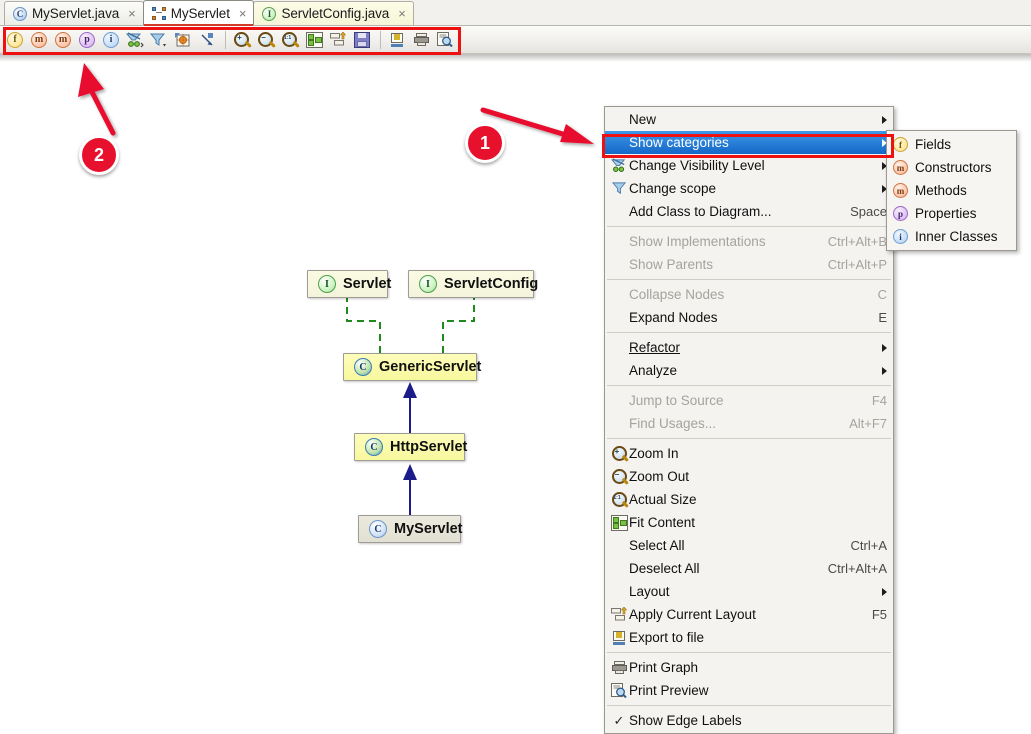 The image size is (1031, 734). I want to click on menu-item-label: Show Edge Labels, so click(685, 720).